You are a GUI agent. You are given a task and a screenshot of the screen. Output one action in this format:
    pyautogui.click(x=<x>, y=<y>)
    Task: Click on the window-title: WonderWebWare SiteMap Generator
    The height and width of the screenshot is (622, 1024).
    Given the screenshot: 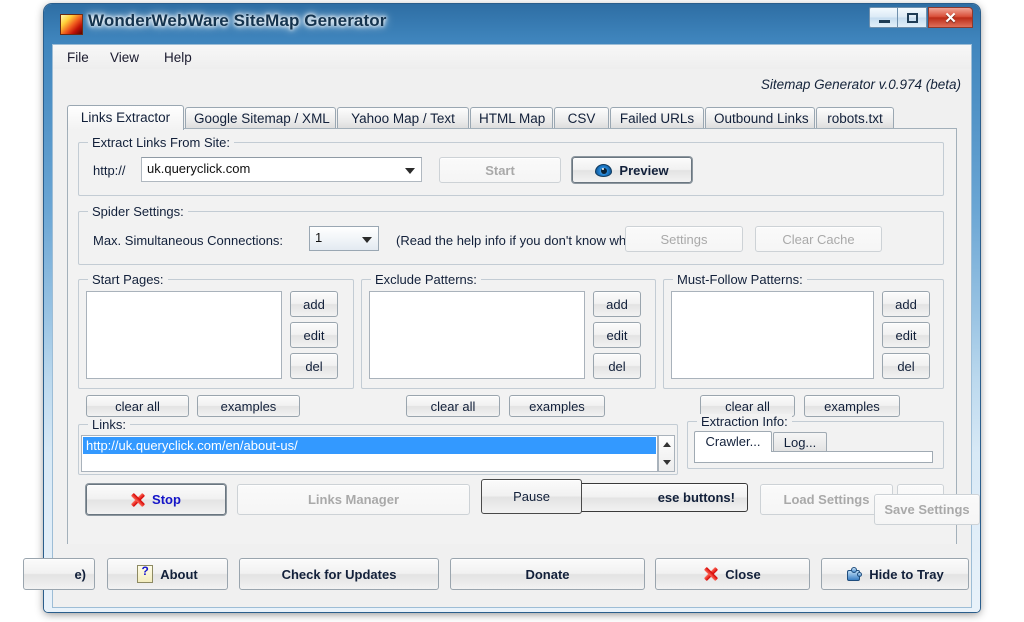 What is the action you would take?
    pyautogui.click(x=237, y=21)
    